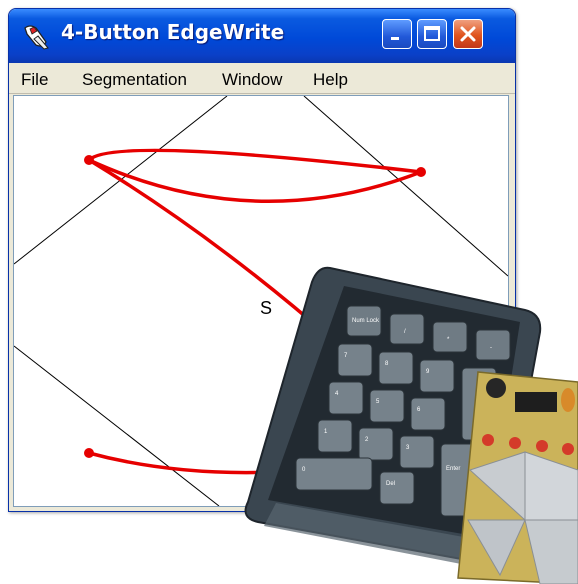 Image resolution: width=578 pixels, height=584 pixels. I want to click on key-label: Del, so click(390, 484).